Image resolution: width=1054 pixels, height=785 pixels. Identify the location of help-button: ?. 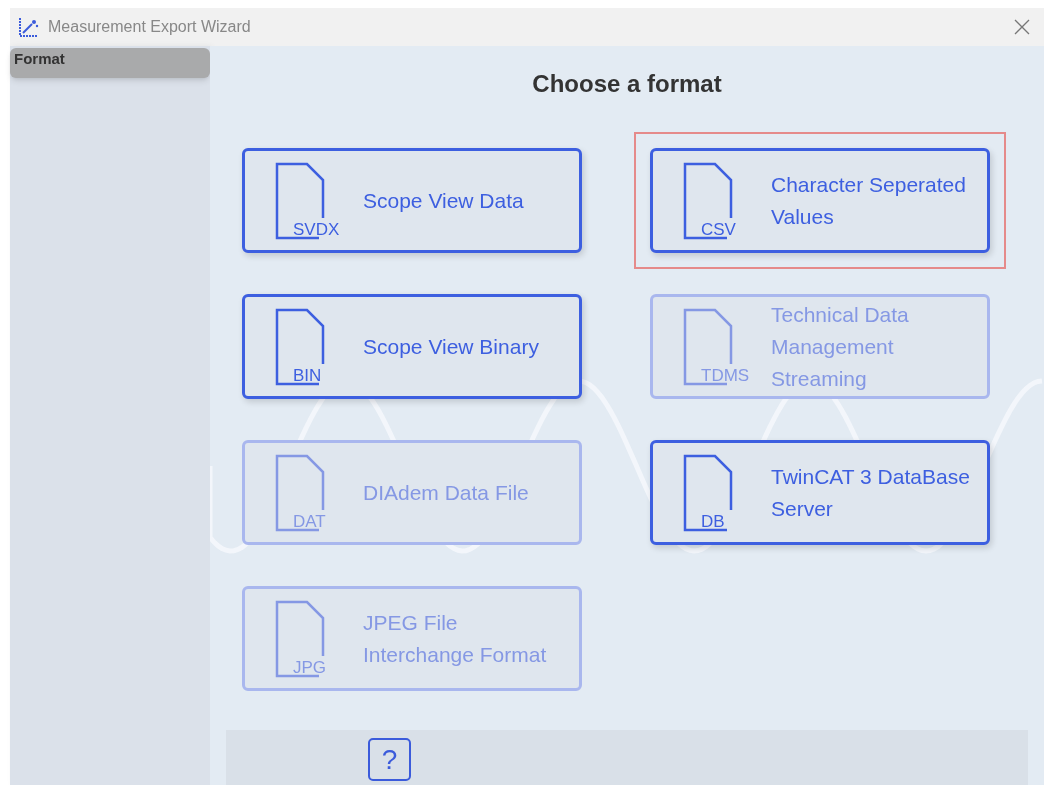
(389, 759).